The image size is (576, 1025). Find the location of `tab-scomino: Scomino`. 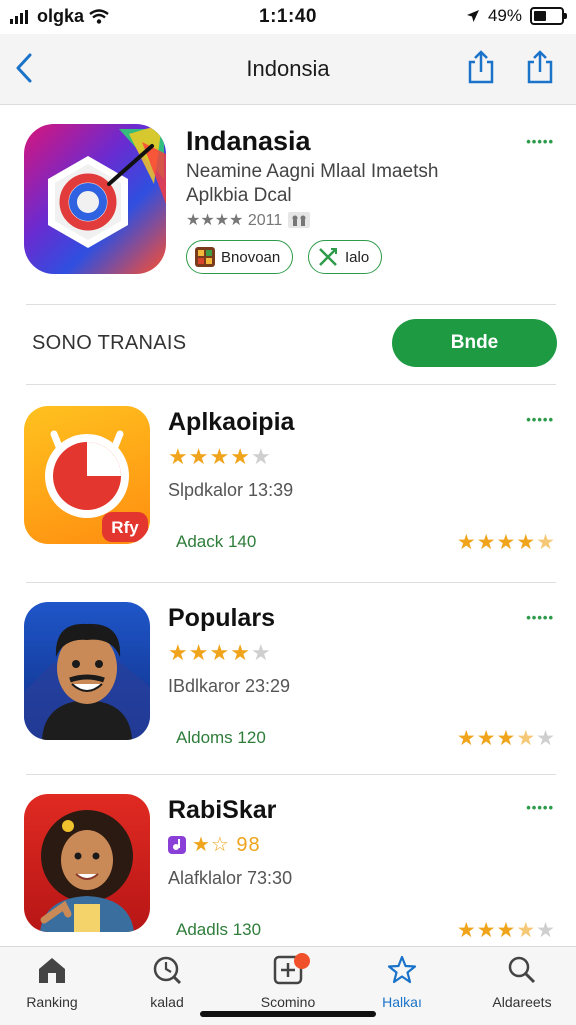

tab-scomino: Scomino is located at coordinates (288, 981).